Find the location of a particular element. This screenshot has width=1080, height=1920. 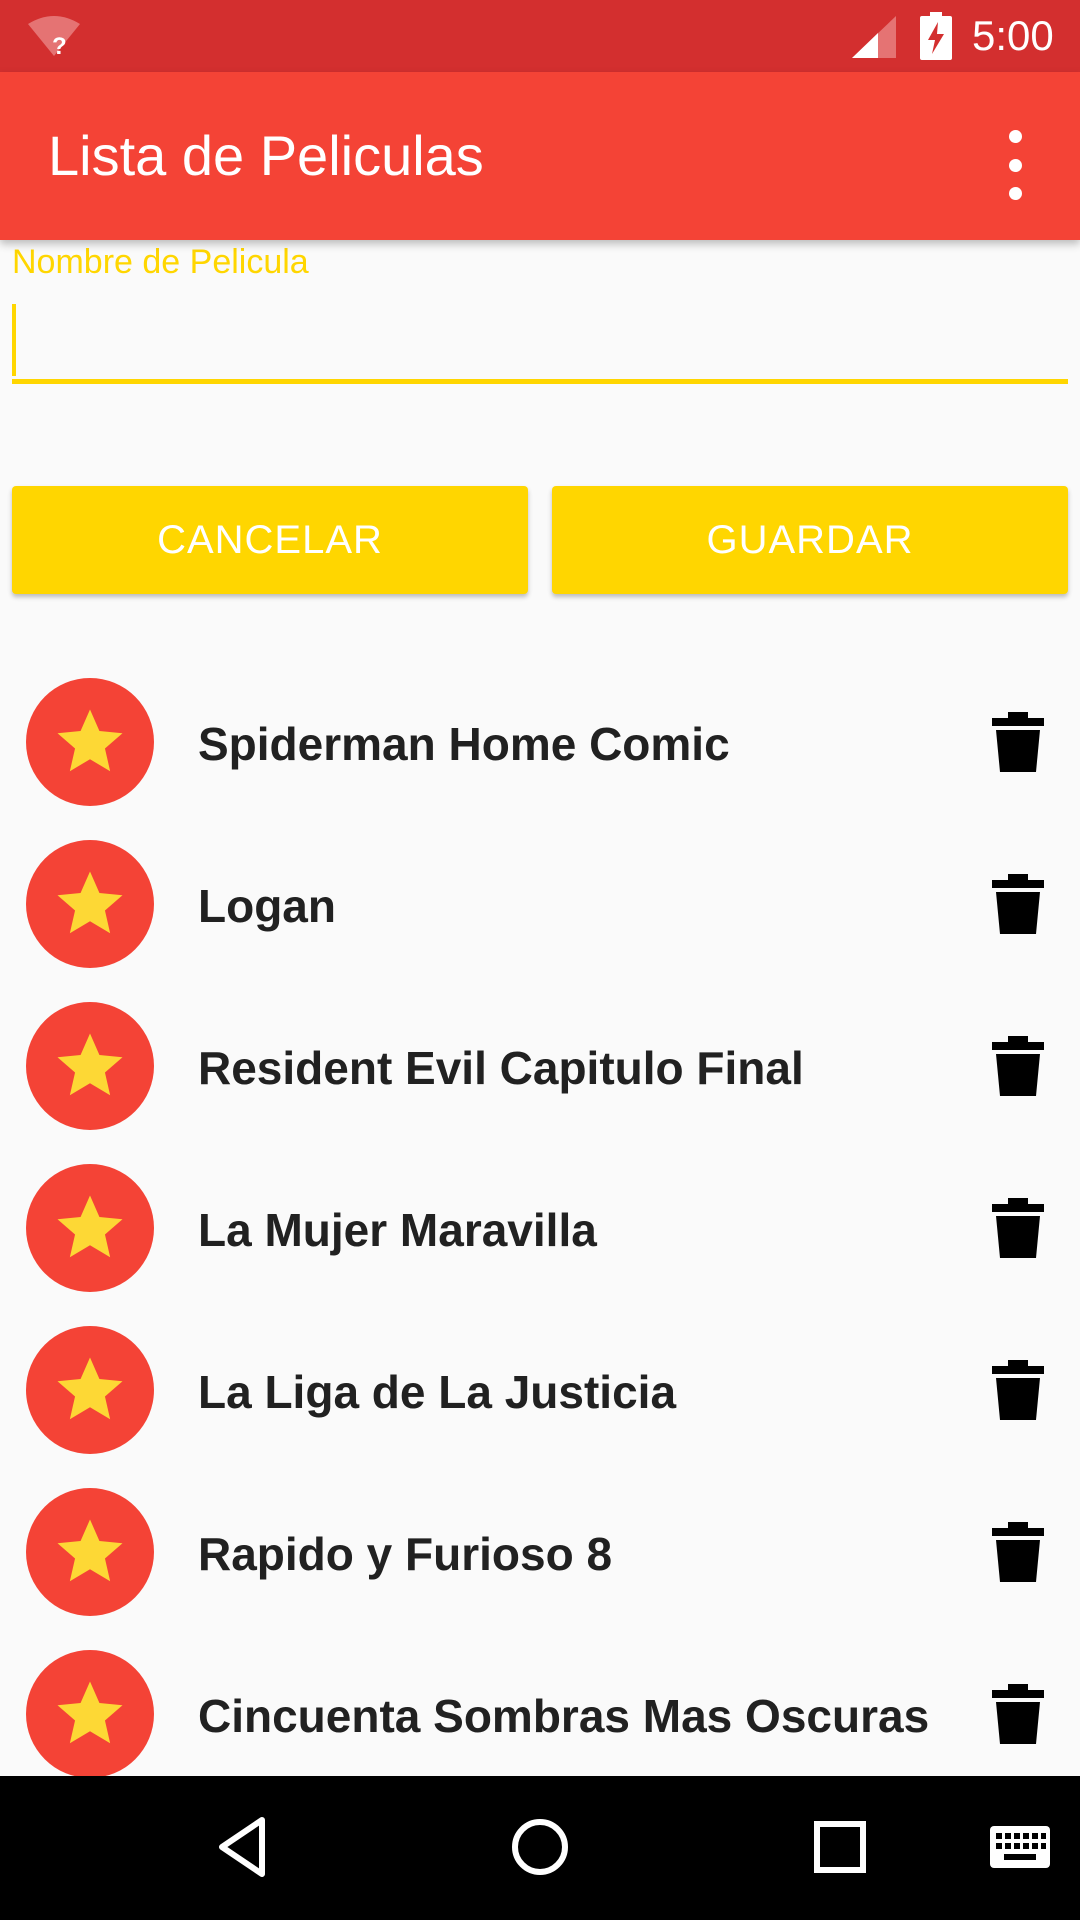

more-vert-icon is located at coordinates (1015, 165).